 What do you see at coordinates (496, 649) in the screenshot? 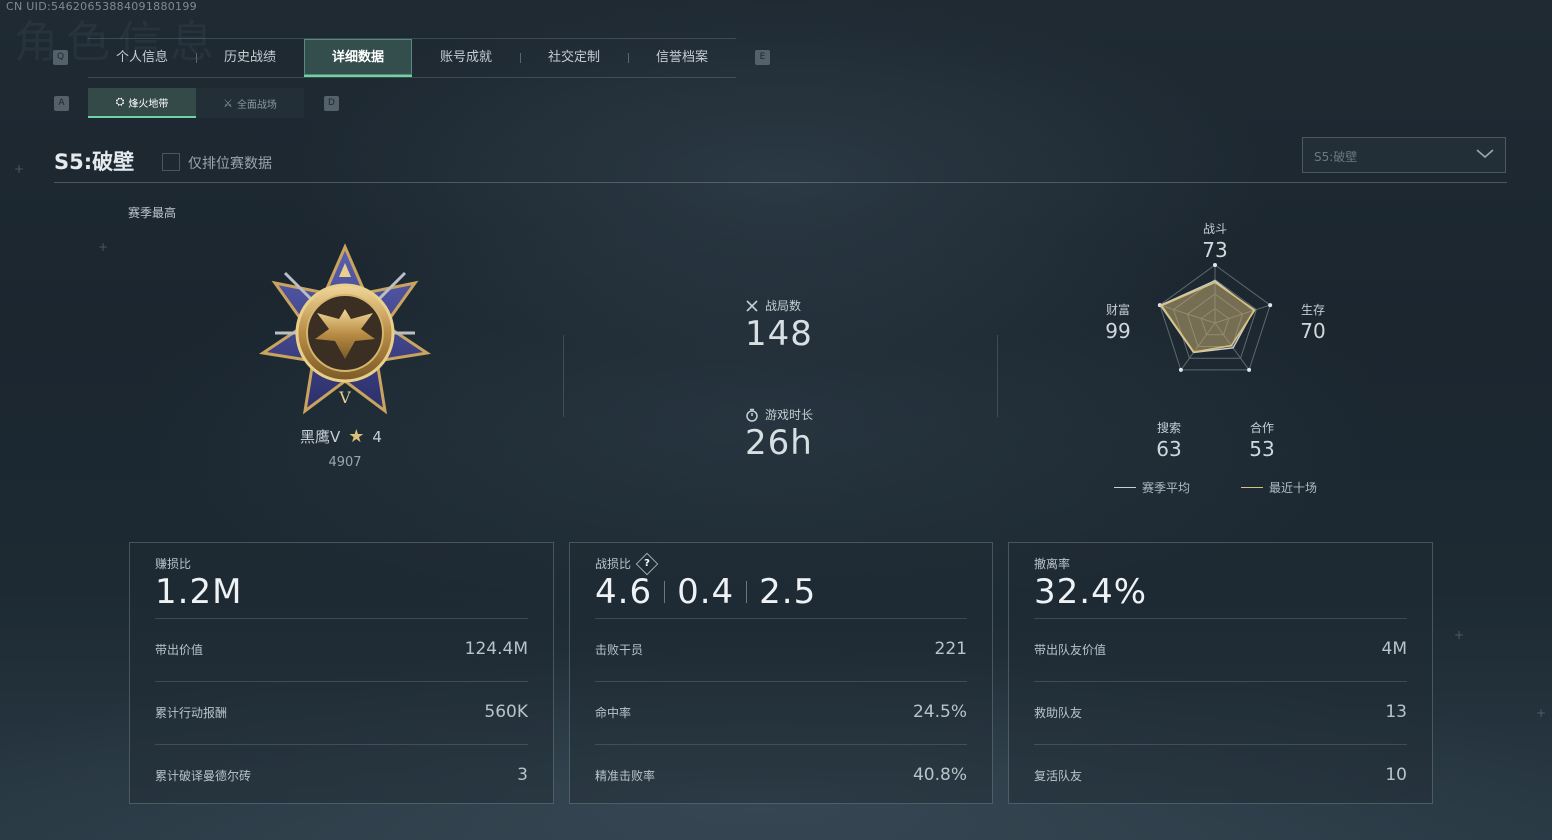
I see `row-value: 124.4M` at bounding box center [496, 649].